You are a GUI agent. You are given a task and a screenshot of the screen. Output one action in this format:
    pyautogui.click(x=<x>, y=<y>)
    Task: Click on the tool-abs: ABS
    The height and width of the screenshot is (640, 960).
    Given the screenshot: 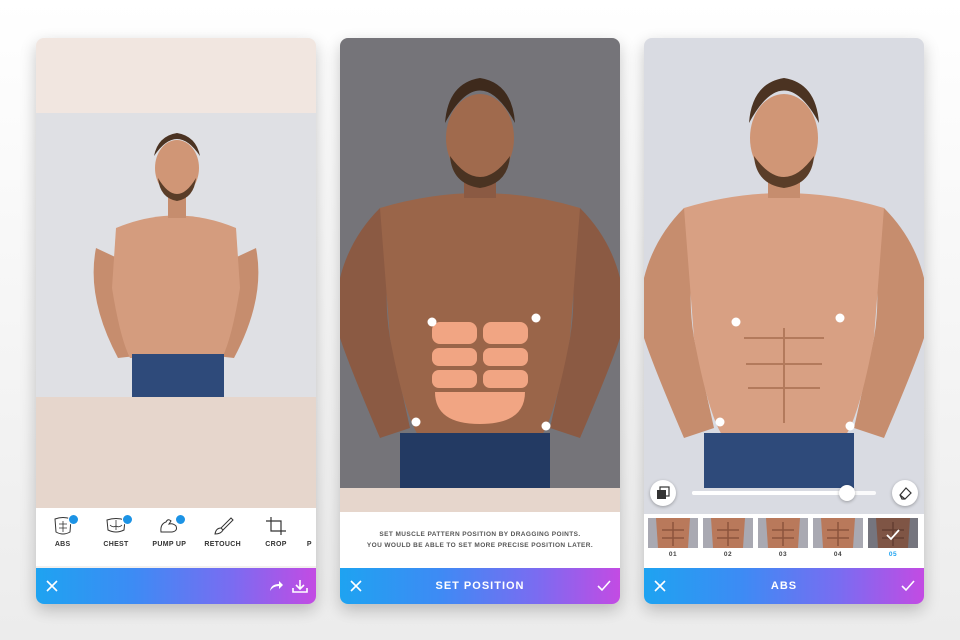 What is the action you would take?
    pyautogui.click(x=62, y=537)
    